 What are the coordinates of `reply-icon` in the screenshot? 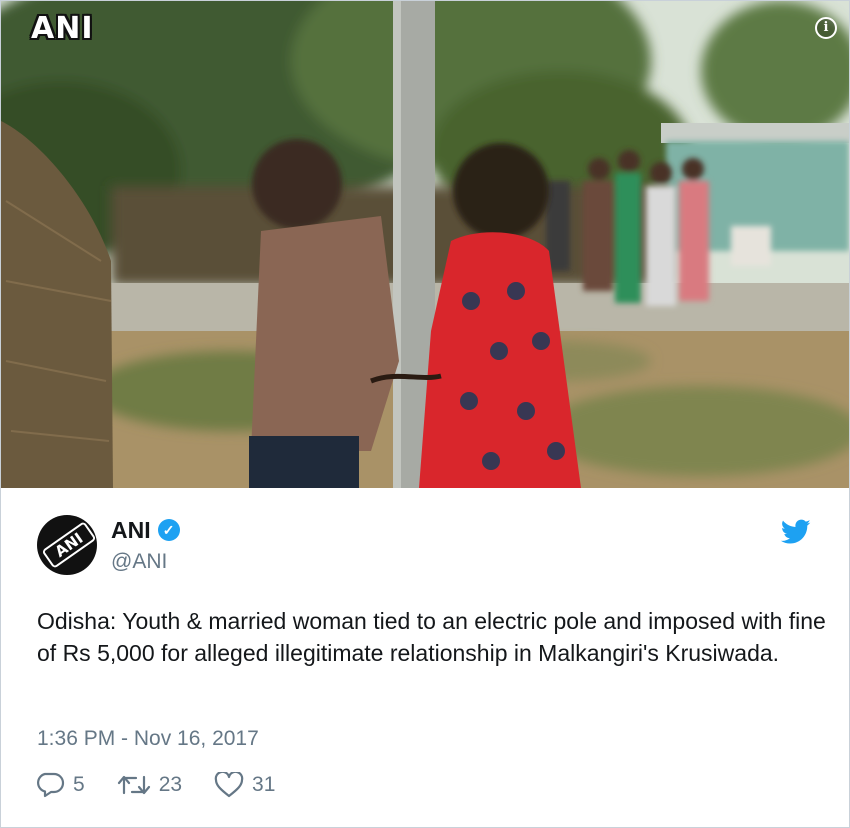 It's located at (51, 785).